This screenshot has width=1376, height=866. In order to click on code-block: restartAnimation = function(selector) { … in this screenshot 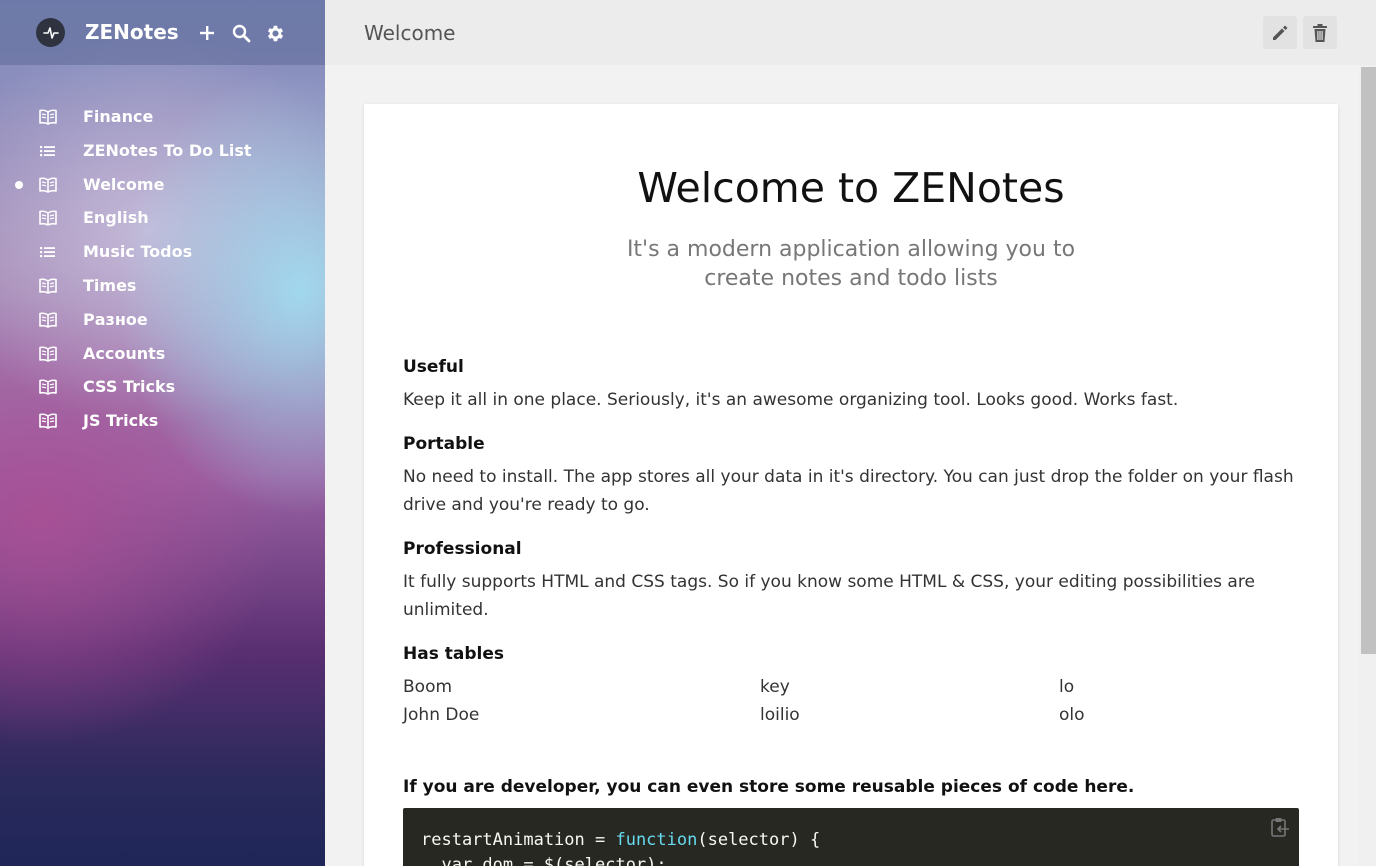, I will do `click(851, 837)`.